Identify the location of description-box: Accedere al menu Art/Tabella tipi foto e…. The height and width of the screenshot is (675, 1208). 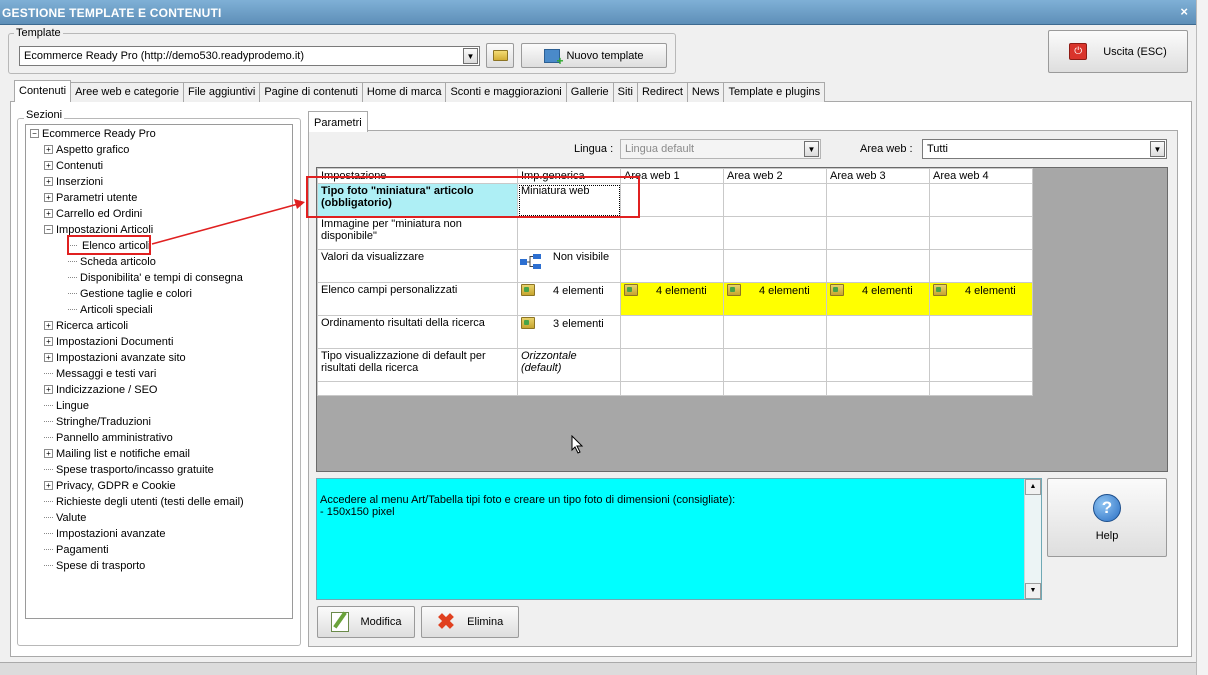
(679, 539).